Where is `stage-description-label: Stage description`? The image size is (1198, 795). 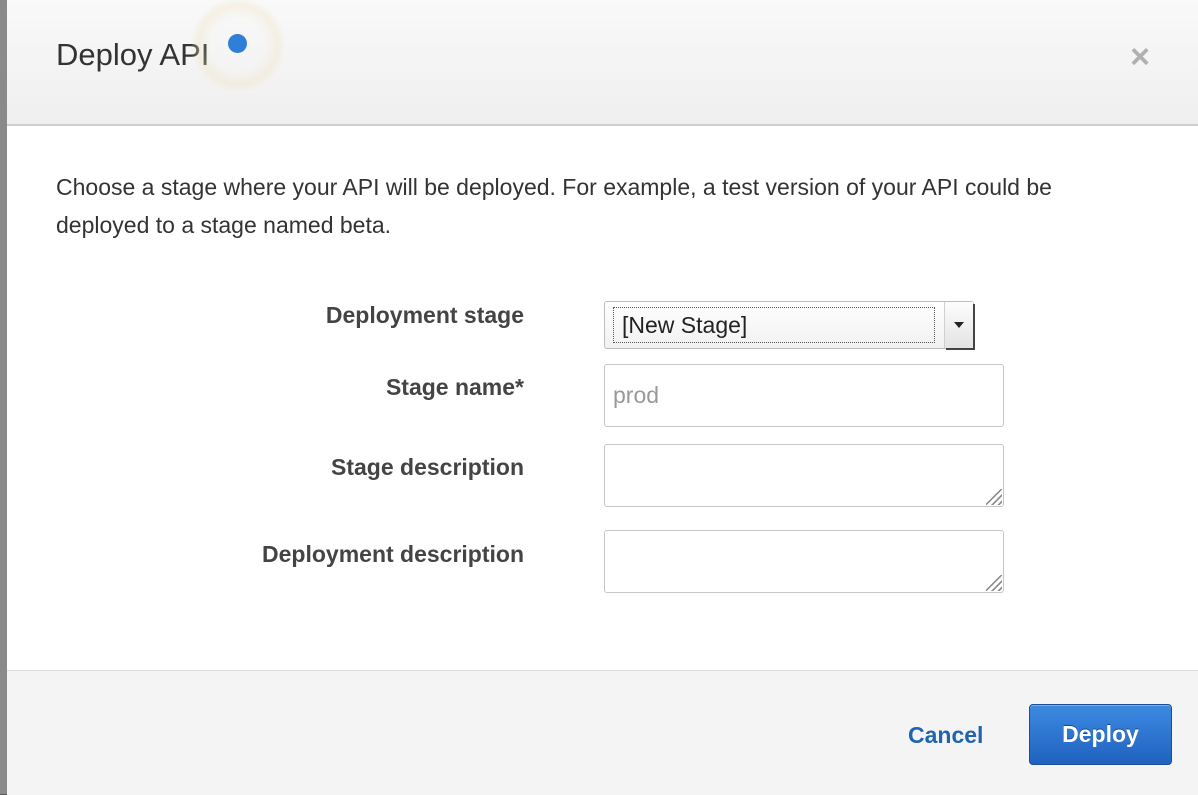
stage-description-label: Stage description is located at coordinates (427, 467).